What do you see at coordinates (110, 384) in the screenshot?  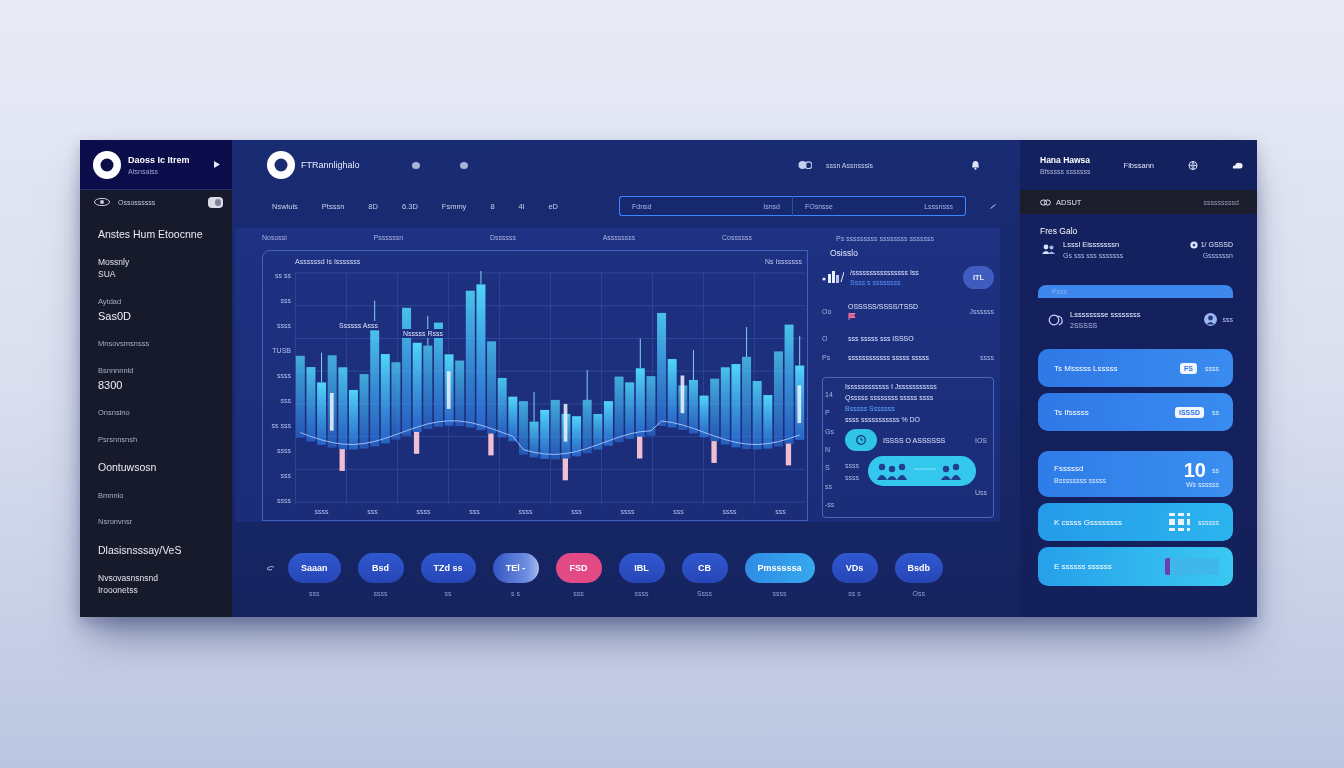 I see `metric-value: 8300` at bounding box center [110, 384].